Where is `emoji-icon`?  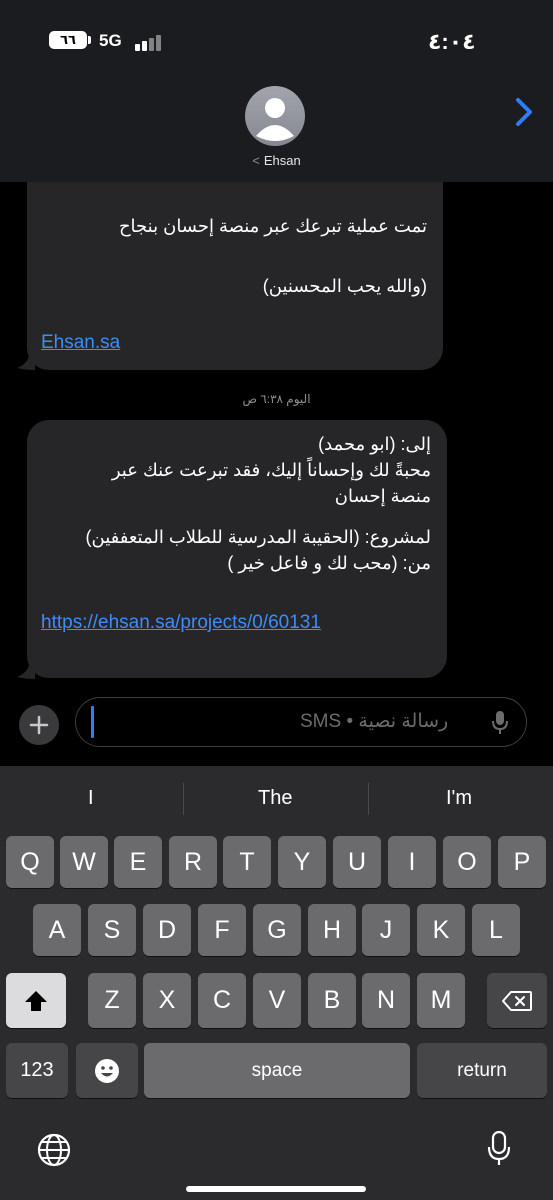 emoji-icon is located at coordinates (107, 1070).